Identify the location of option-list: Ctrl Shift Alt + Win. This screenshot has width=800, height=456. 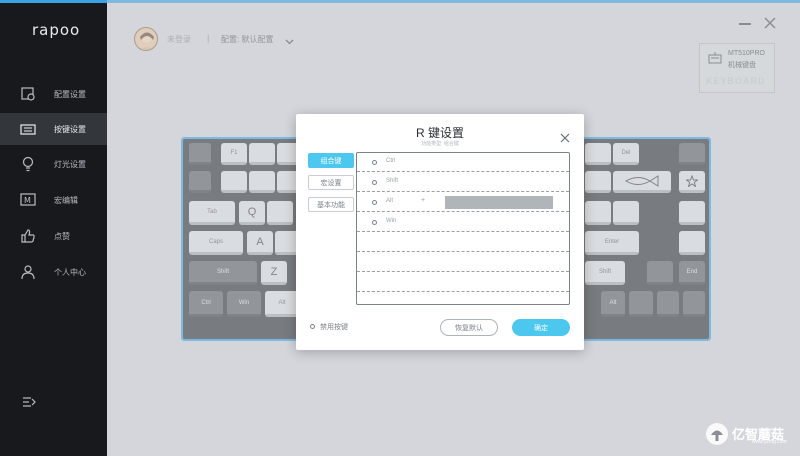
(463, 228).